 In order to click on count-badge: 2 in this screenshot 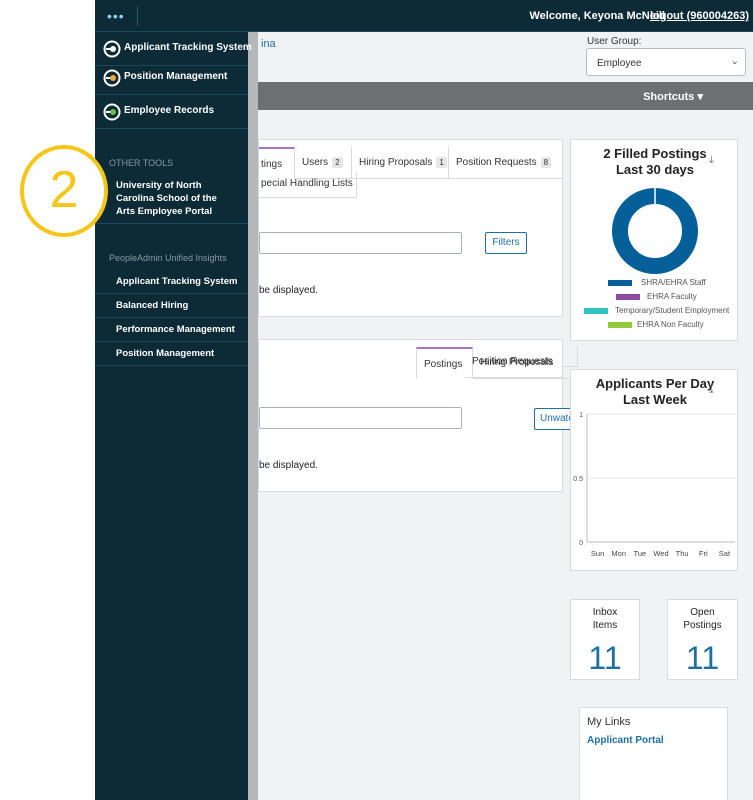, I will do `click(337, 162)`.